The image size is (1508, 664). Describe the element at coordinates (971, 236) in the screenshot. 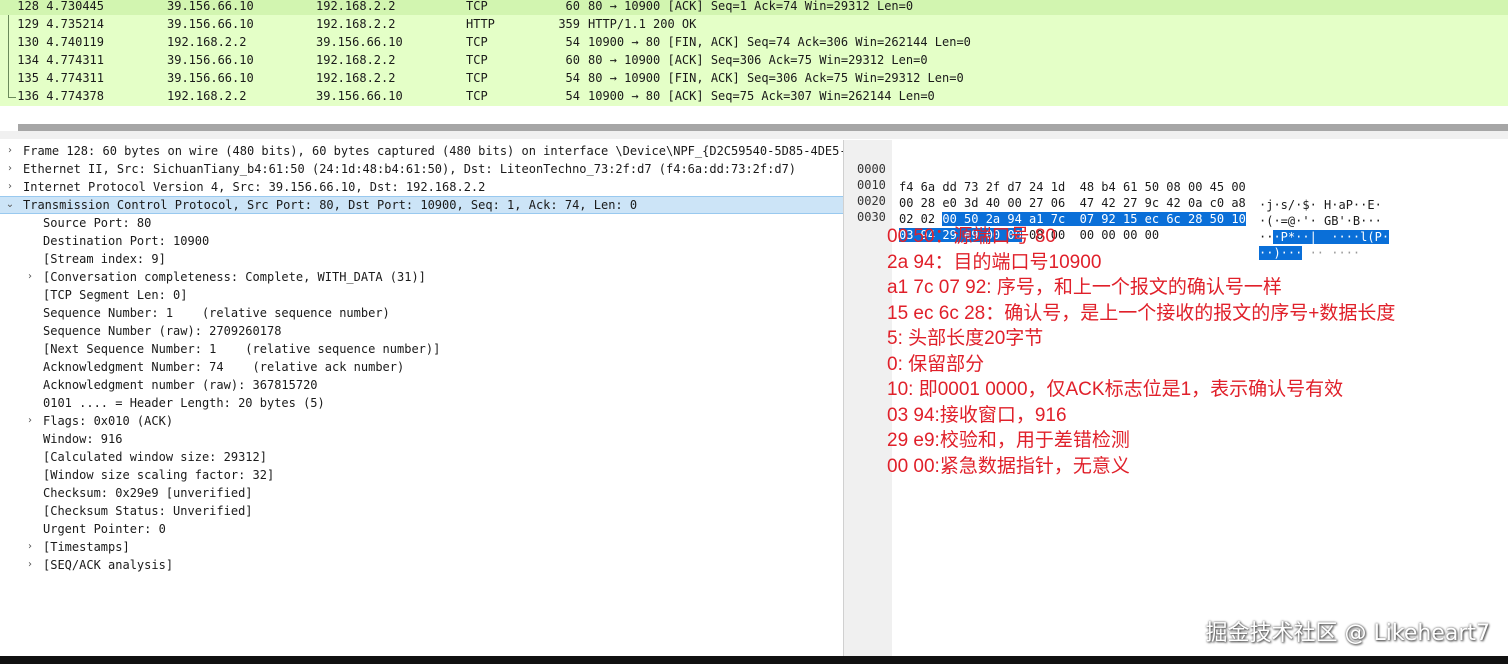

I see `note-source-port: 00 50：源端口号 80` at that location.